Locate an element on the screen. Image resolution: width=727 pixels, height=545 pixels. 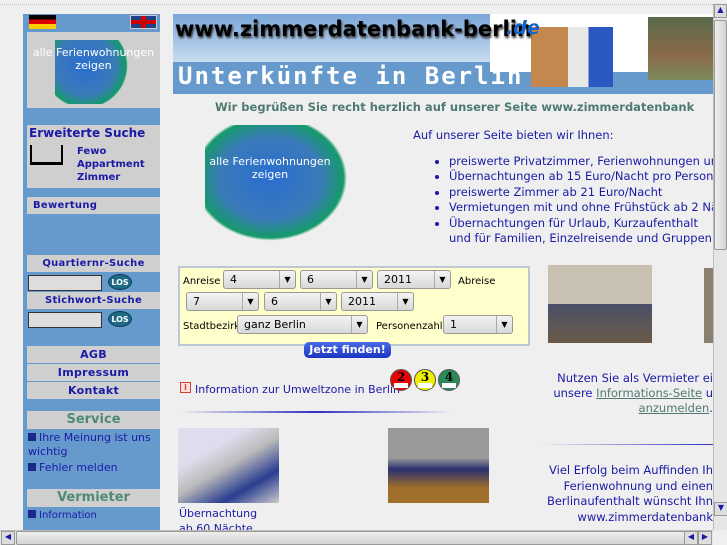
scroll-right-icon: ▶ is located at coordinates (705, 538).